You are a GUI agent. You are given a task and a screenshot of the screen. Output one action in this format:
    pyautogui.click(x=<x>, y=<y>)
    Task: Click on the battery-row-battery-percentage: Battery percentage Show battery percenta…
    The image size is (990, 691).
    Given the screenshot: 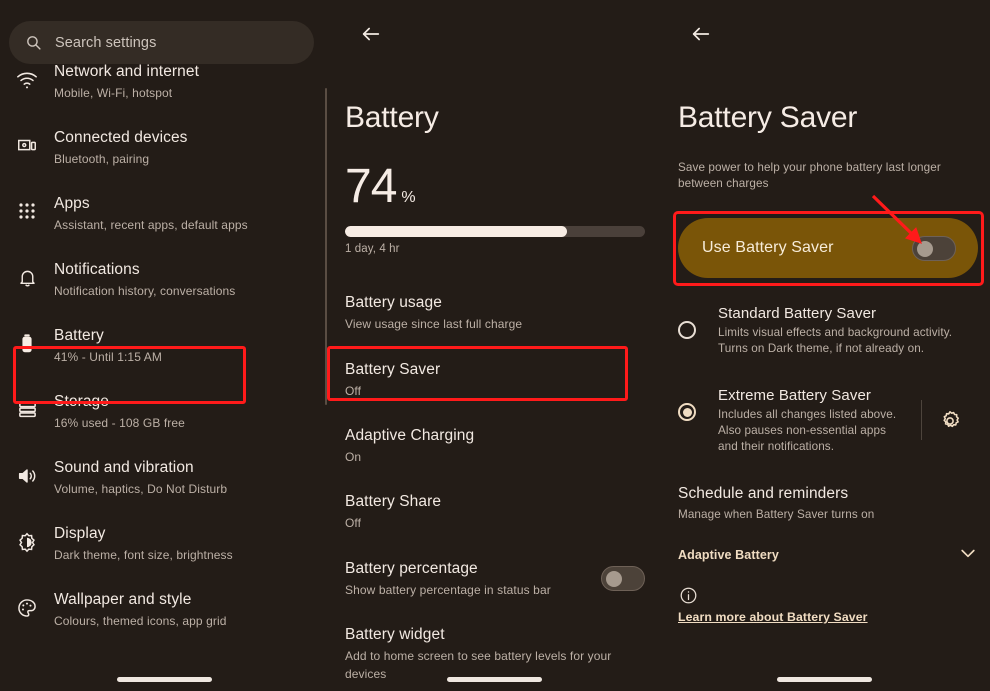 What is the action you would take?
    pyautogui.click(x=495, y=578)
    